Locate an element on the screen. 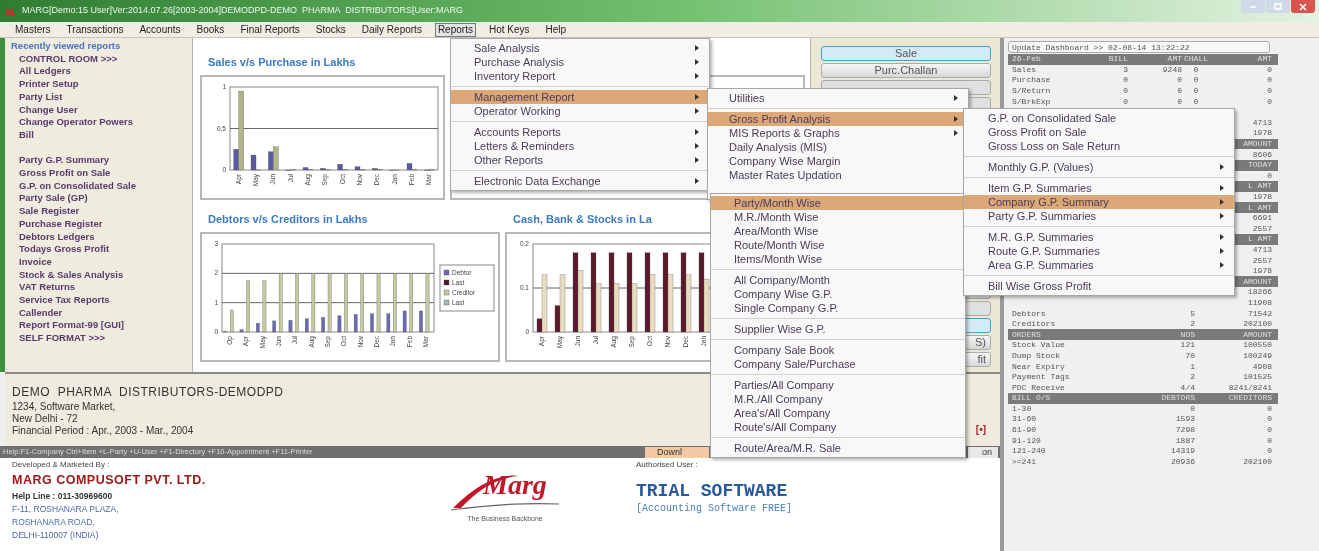 The height and width of the screenshot is (551, 1319). table-cell-text: 1978 is located at coordinates (1261, 133).